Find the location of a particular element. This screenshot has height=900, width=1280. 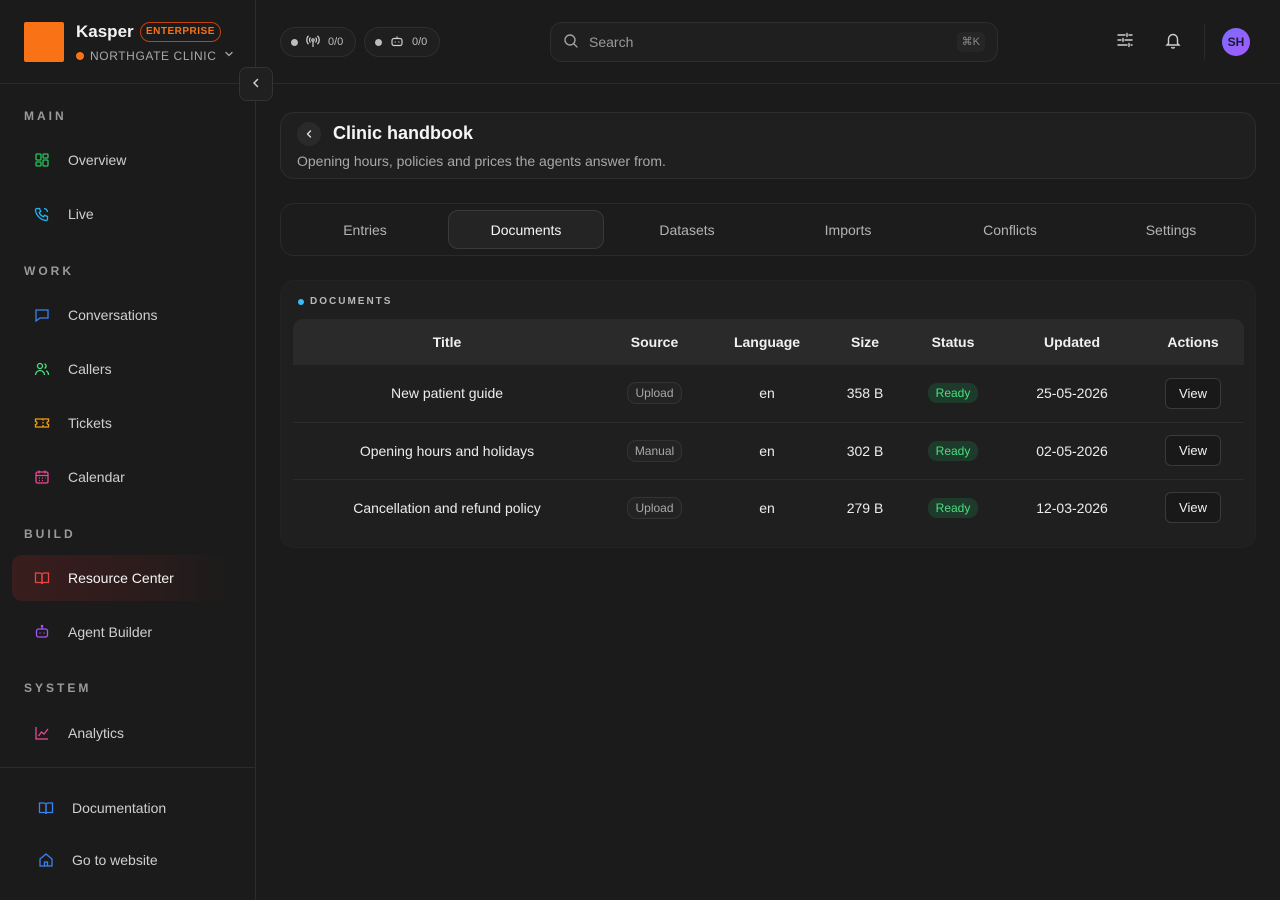

sidebar-item-label: Documentation is located at coordinates (119, 808).